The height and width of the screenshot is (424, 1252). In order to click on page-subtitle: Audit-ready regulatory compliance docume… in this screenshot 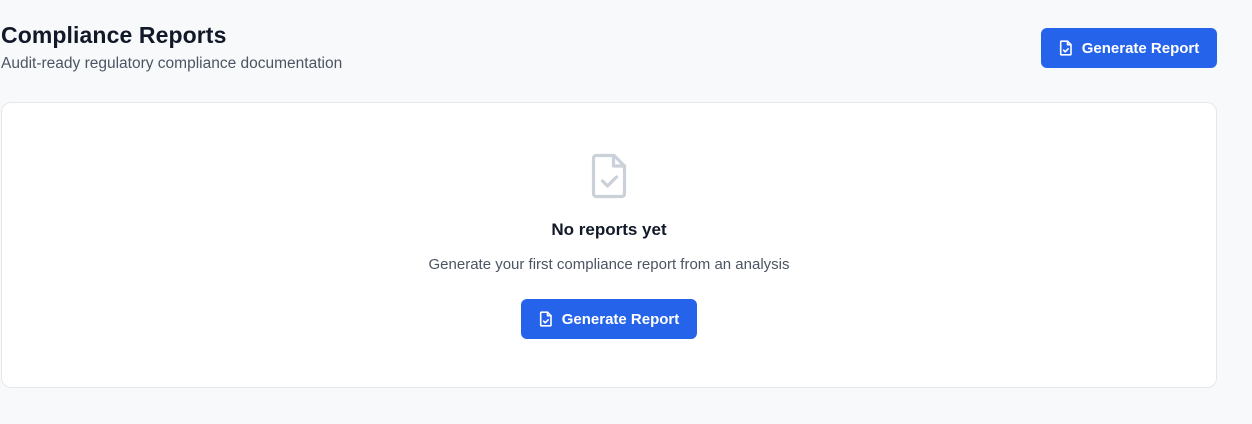, I will do `click(172, 63)`.